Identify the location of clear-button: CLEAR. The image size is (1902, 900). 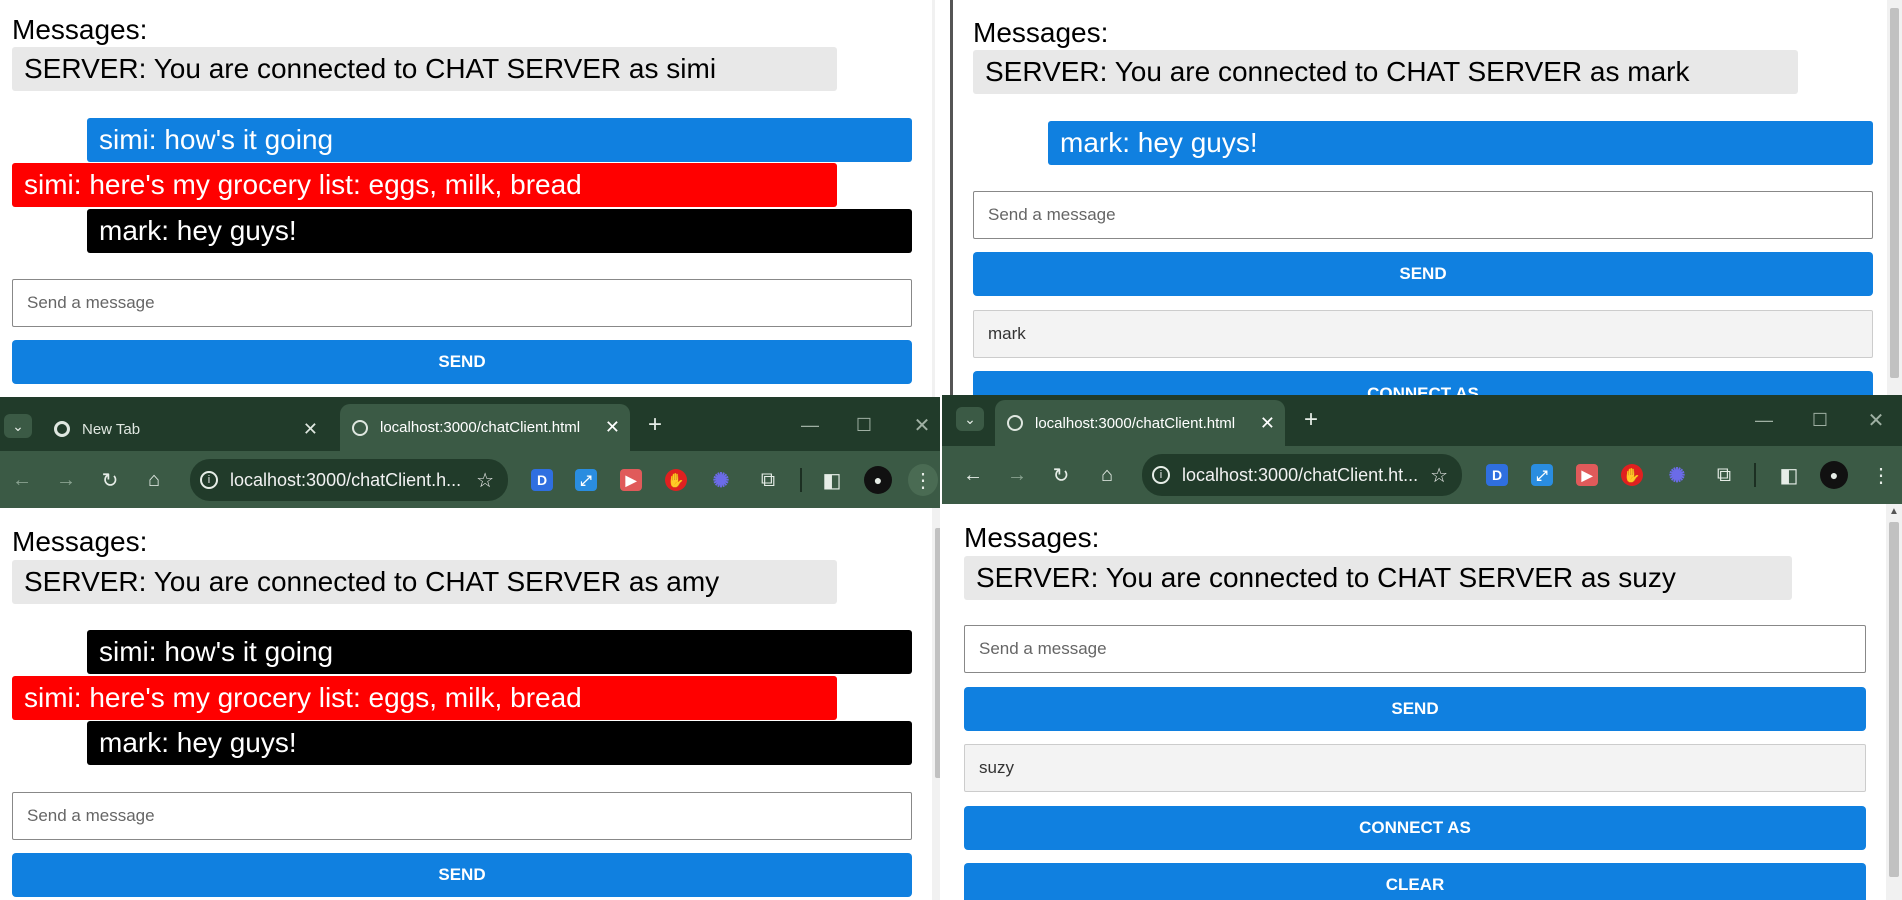
(1415, 881).